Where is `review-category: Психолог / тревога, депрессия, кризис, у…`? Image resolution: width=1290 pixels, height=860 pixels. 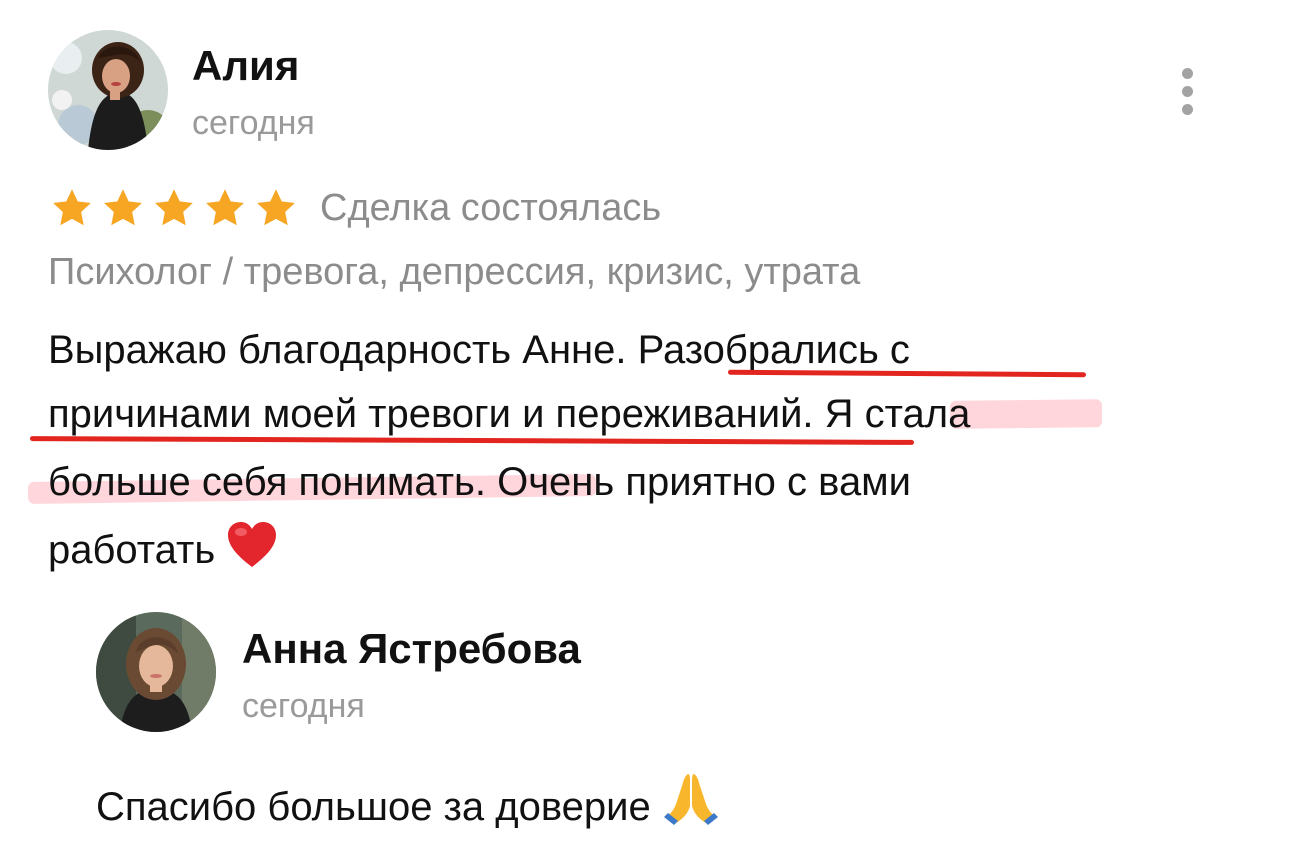
review-category: Психолог / тревога, депрессия, кризис, у… is located at coordinates (454, 272).